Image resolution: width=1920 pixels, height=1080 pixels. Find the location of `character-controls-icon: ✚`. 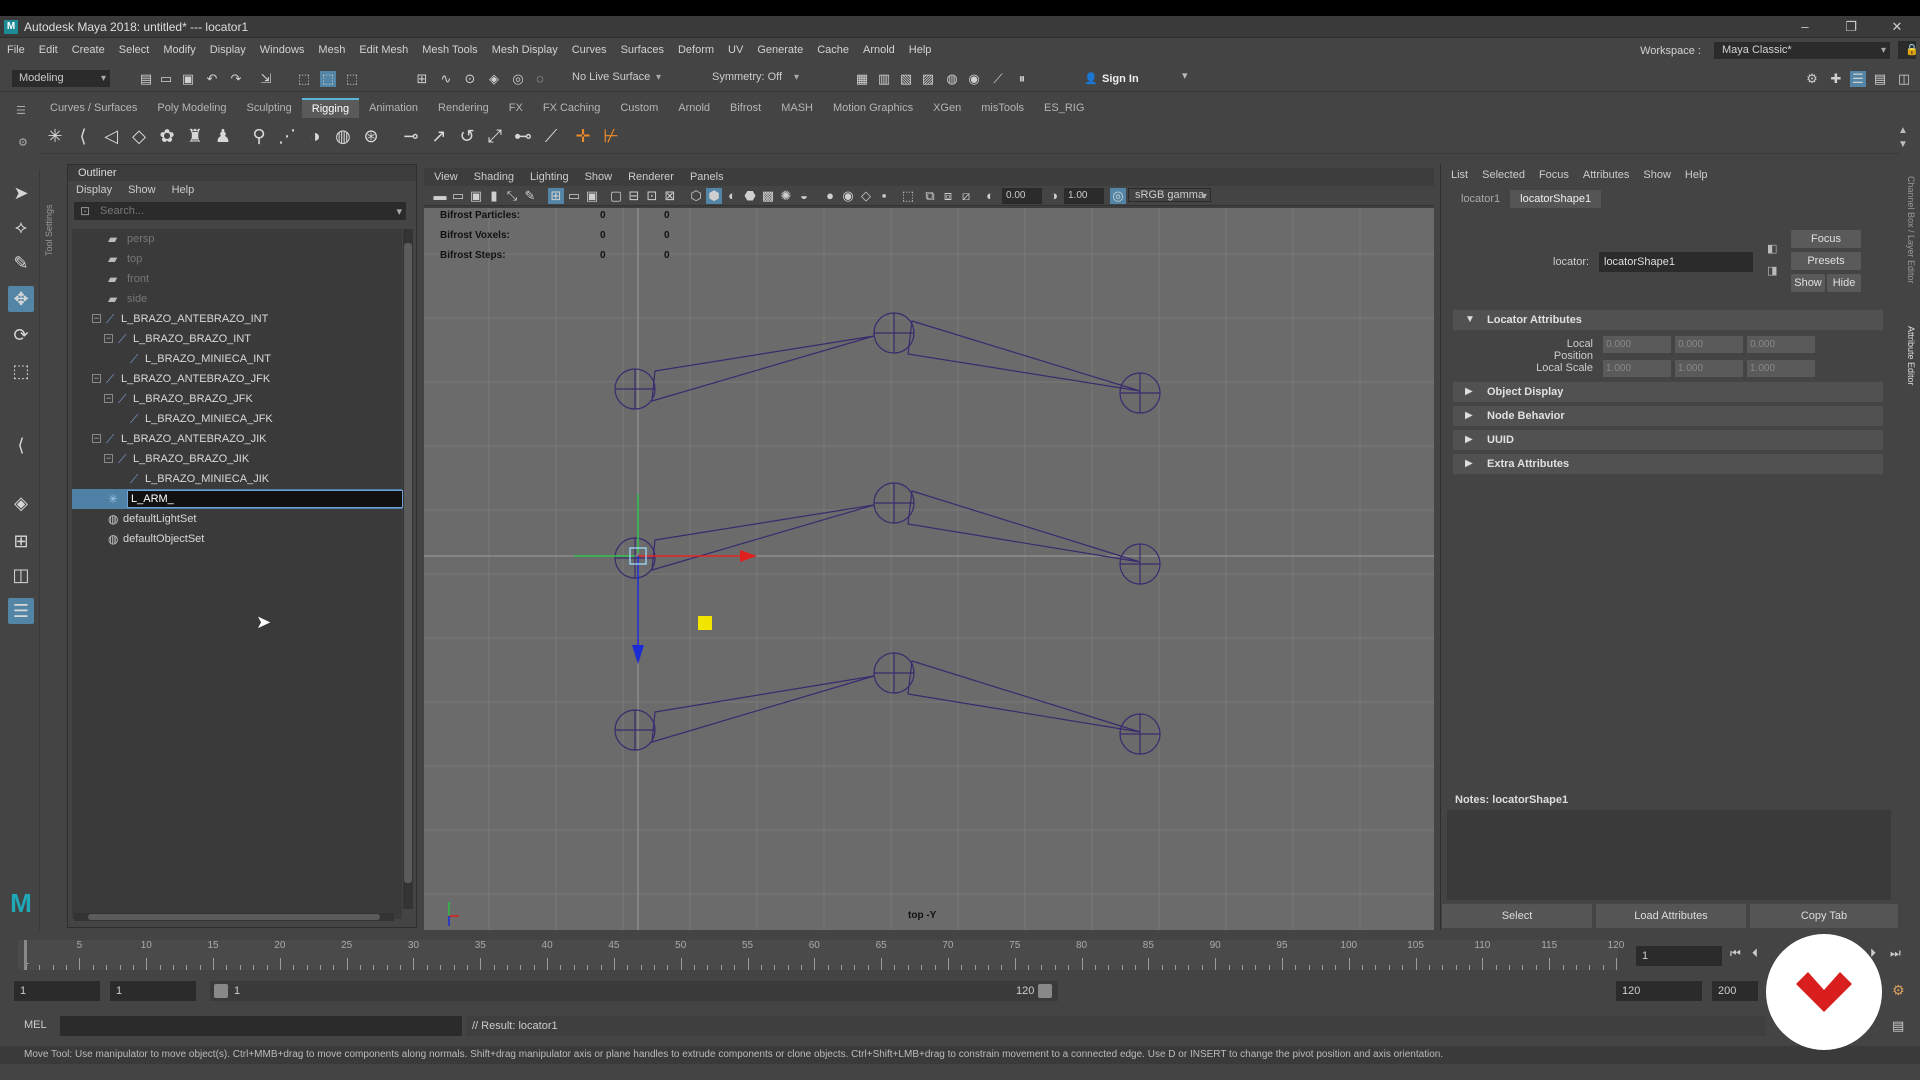

character-controls-icon: ✚ is located at coordinates (1836, 79).